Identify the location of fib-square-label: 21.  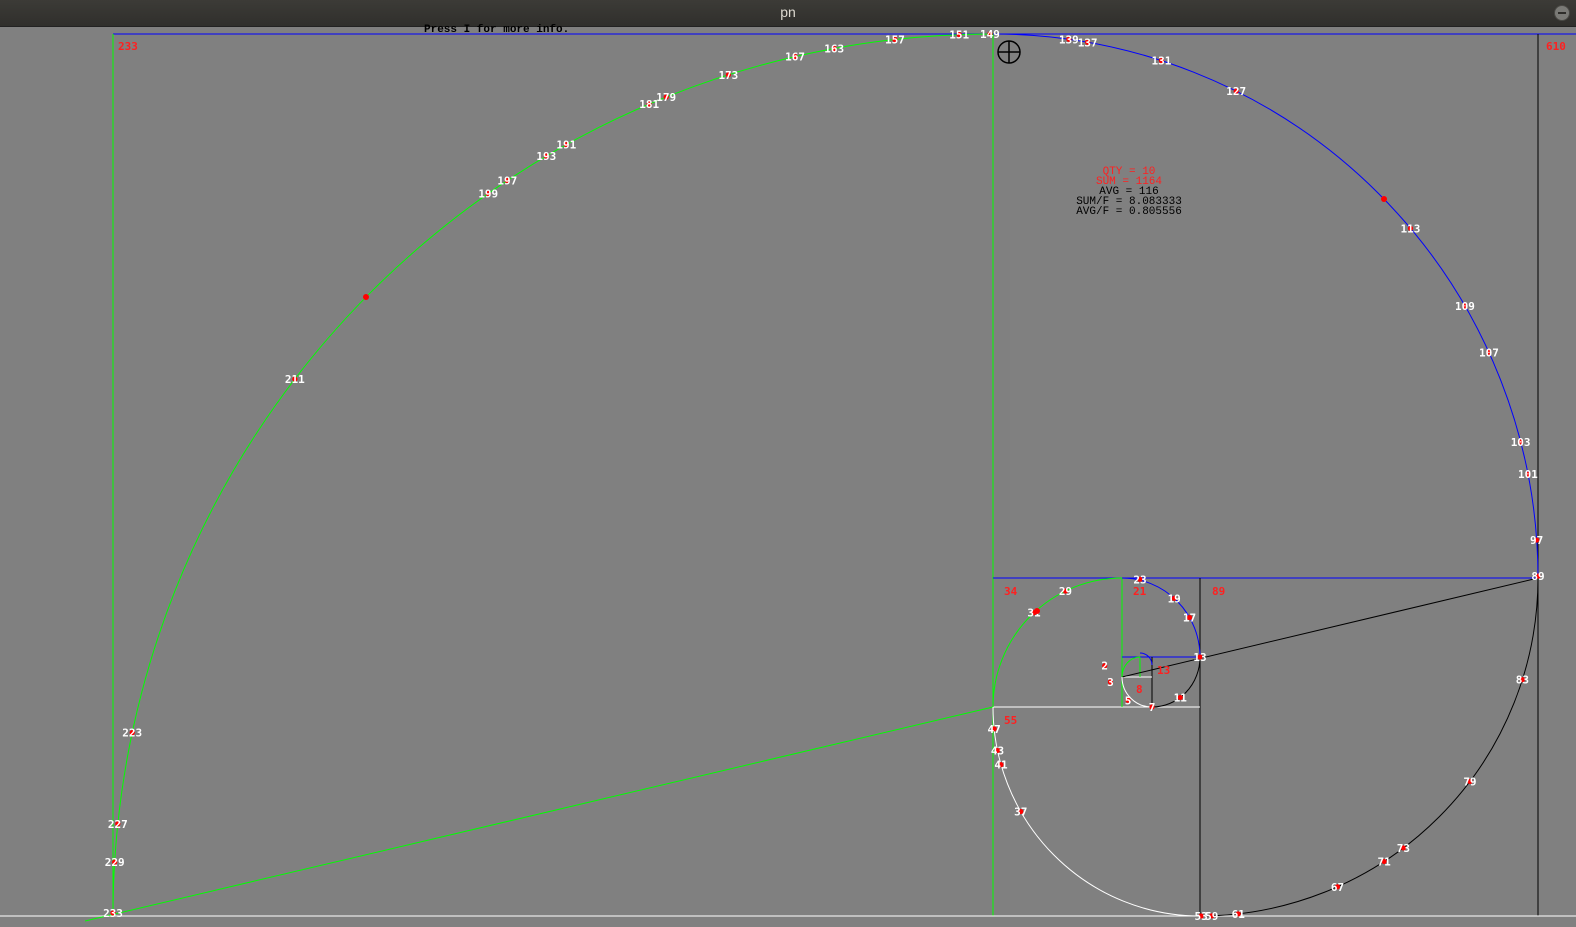
(1140, 591).